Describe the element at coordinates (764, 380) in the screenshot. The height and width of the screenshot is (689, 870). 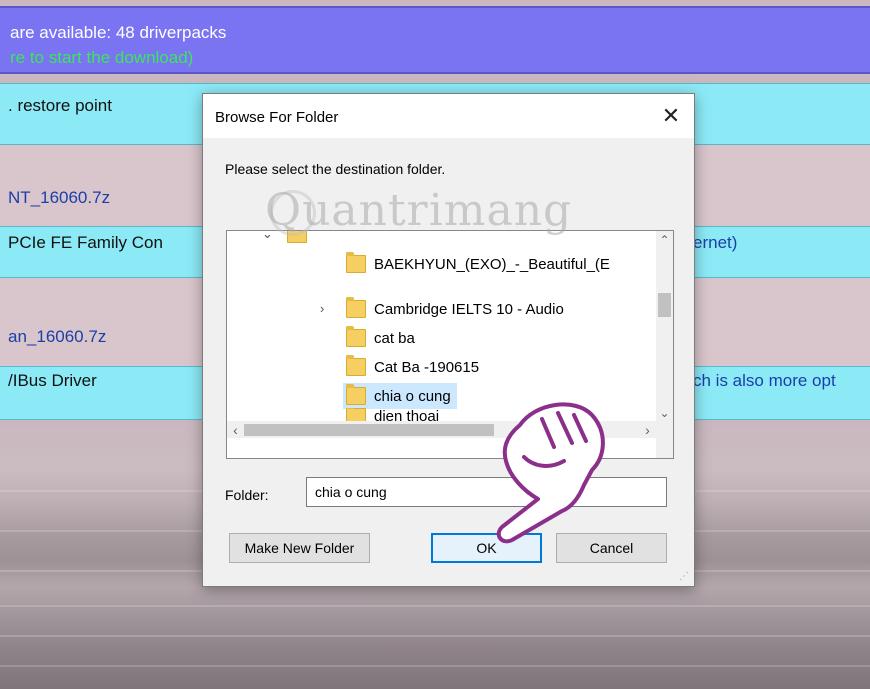
I see `driver-detail-label: ch is also more opt` at that location.